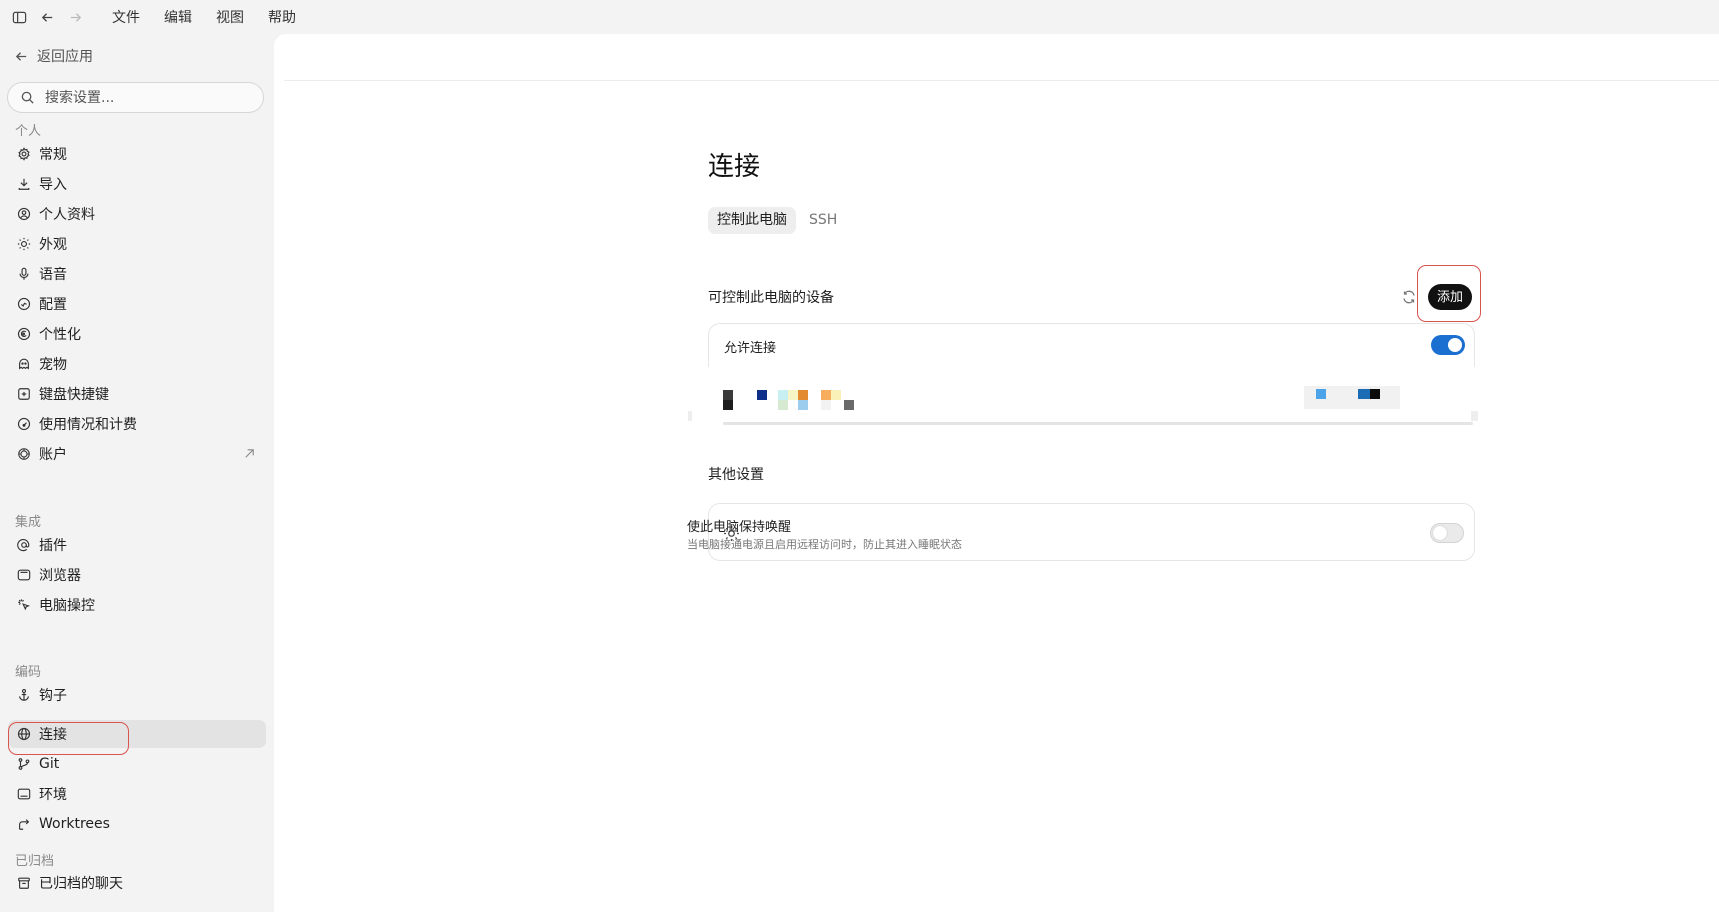 The image size is (1719, 912). Describe the element at coordinates (137, 695) in the screenshot. I see `sidebar-item-hooks: 钩子` at that location.